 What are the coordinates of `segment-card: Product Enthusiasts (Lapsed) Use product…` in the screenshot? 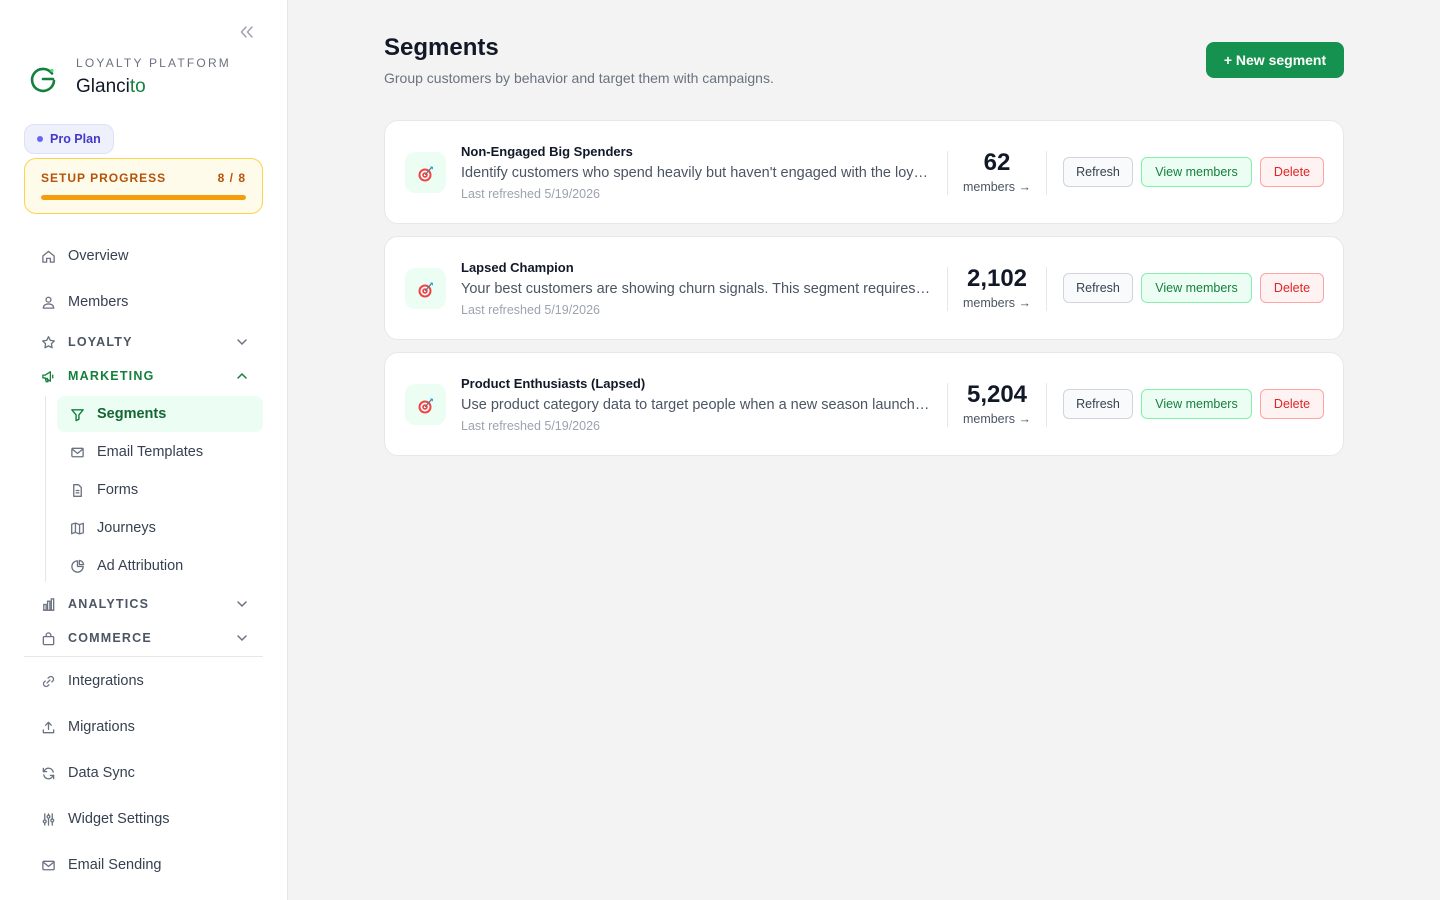 It's located at (864, 404).